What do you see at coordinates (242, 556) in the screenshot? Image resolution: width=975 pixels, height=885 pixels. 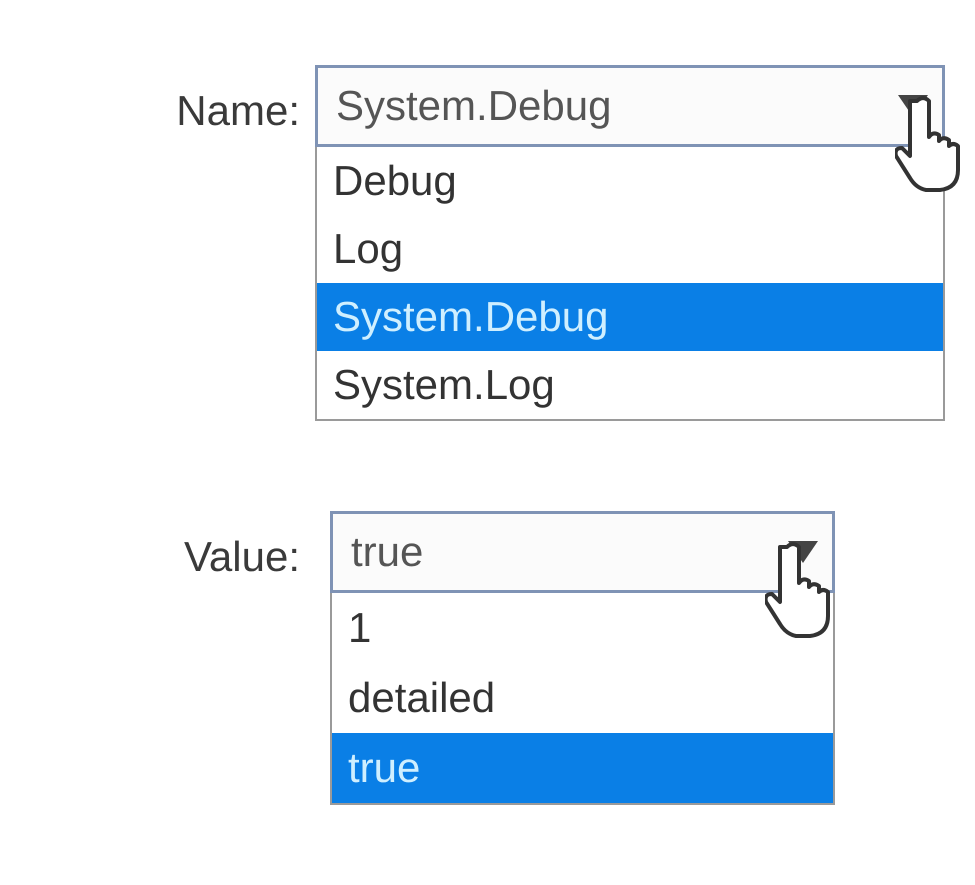 I see `field-label: Value:` at bounding box center [242, 556].